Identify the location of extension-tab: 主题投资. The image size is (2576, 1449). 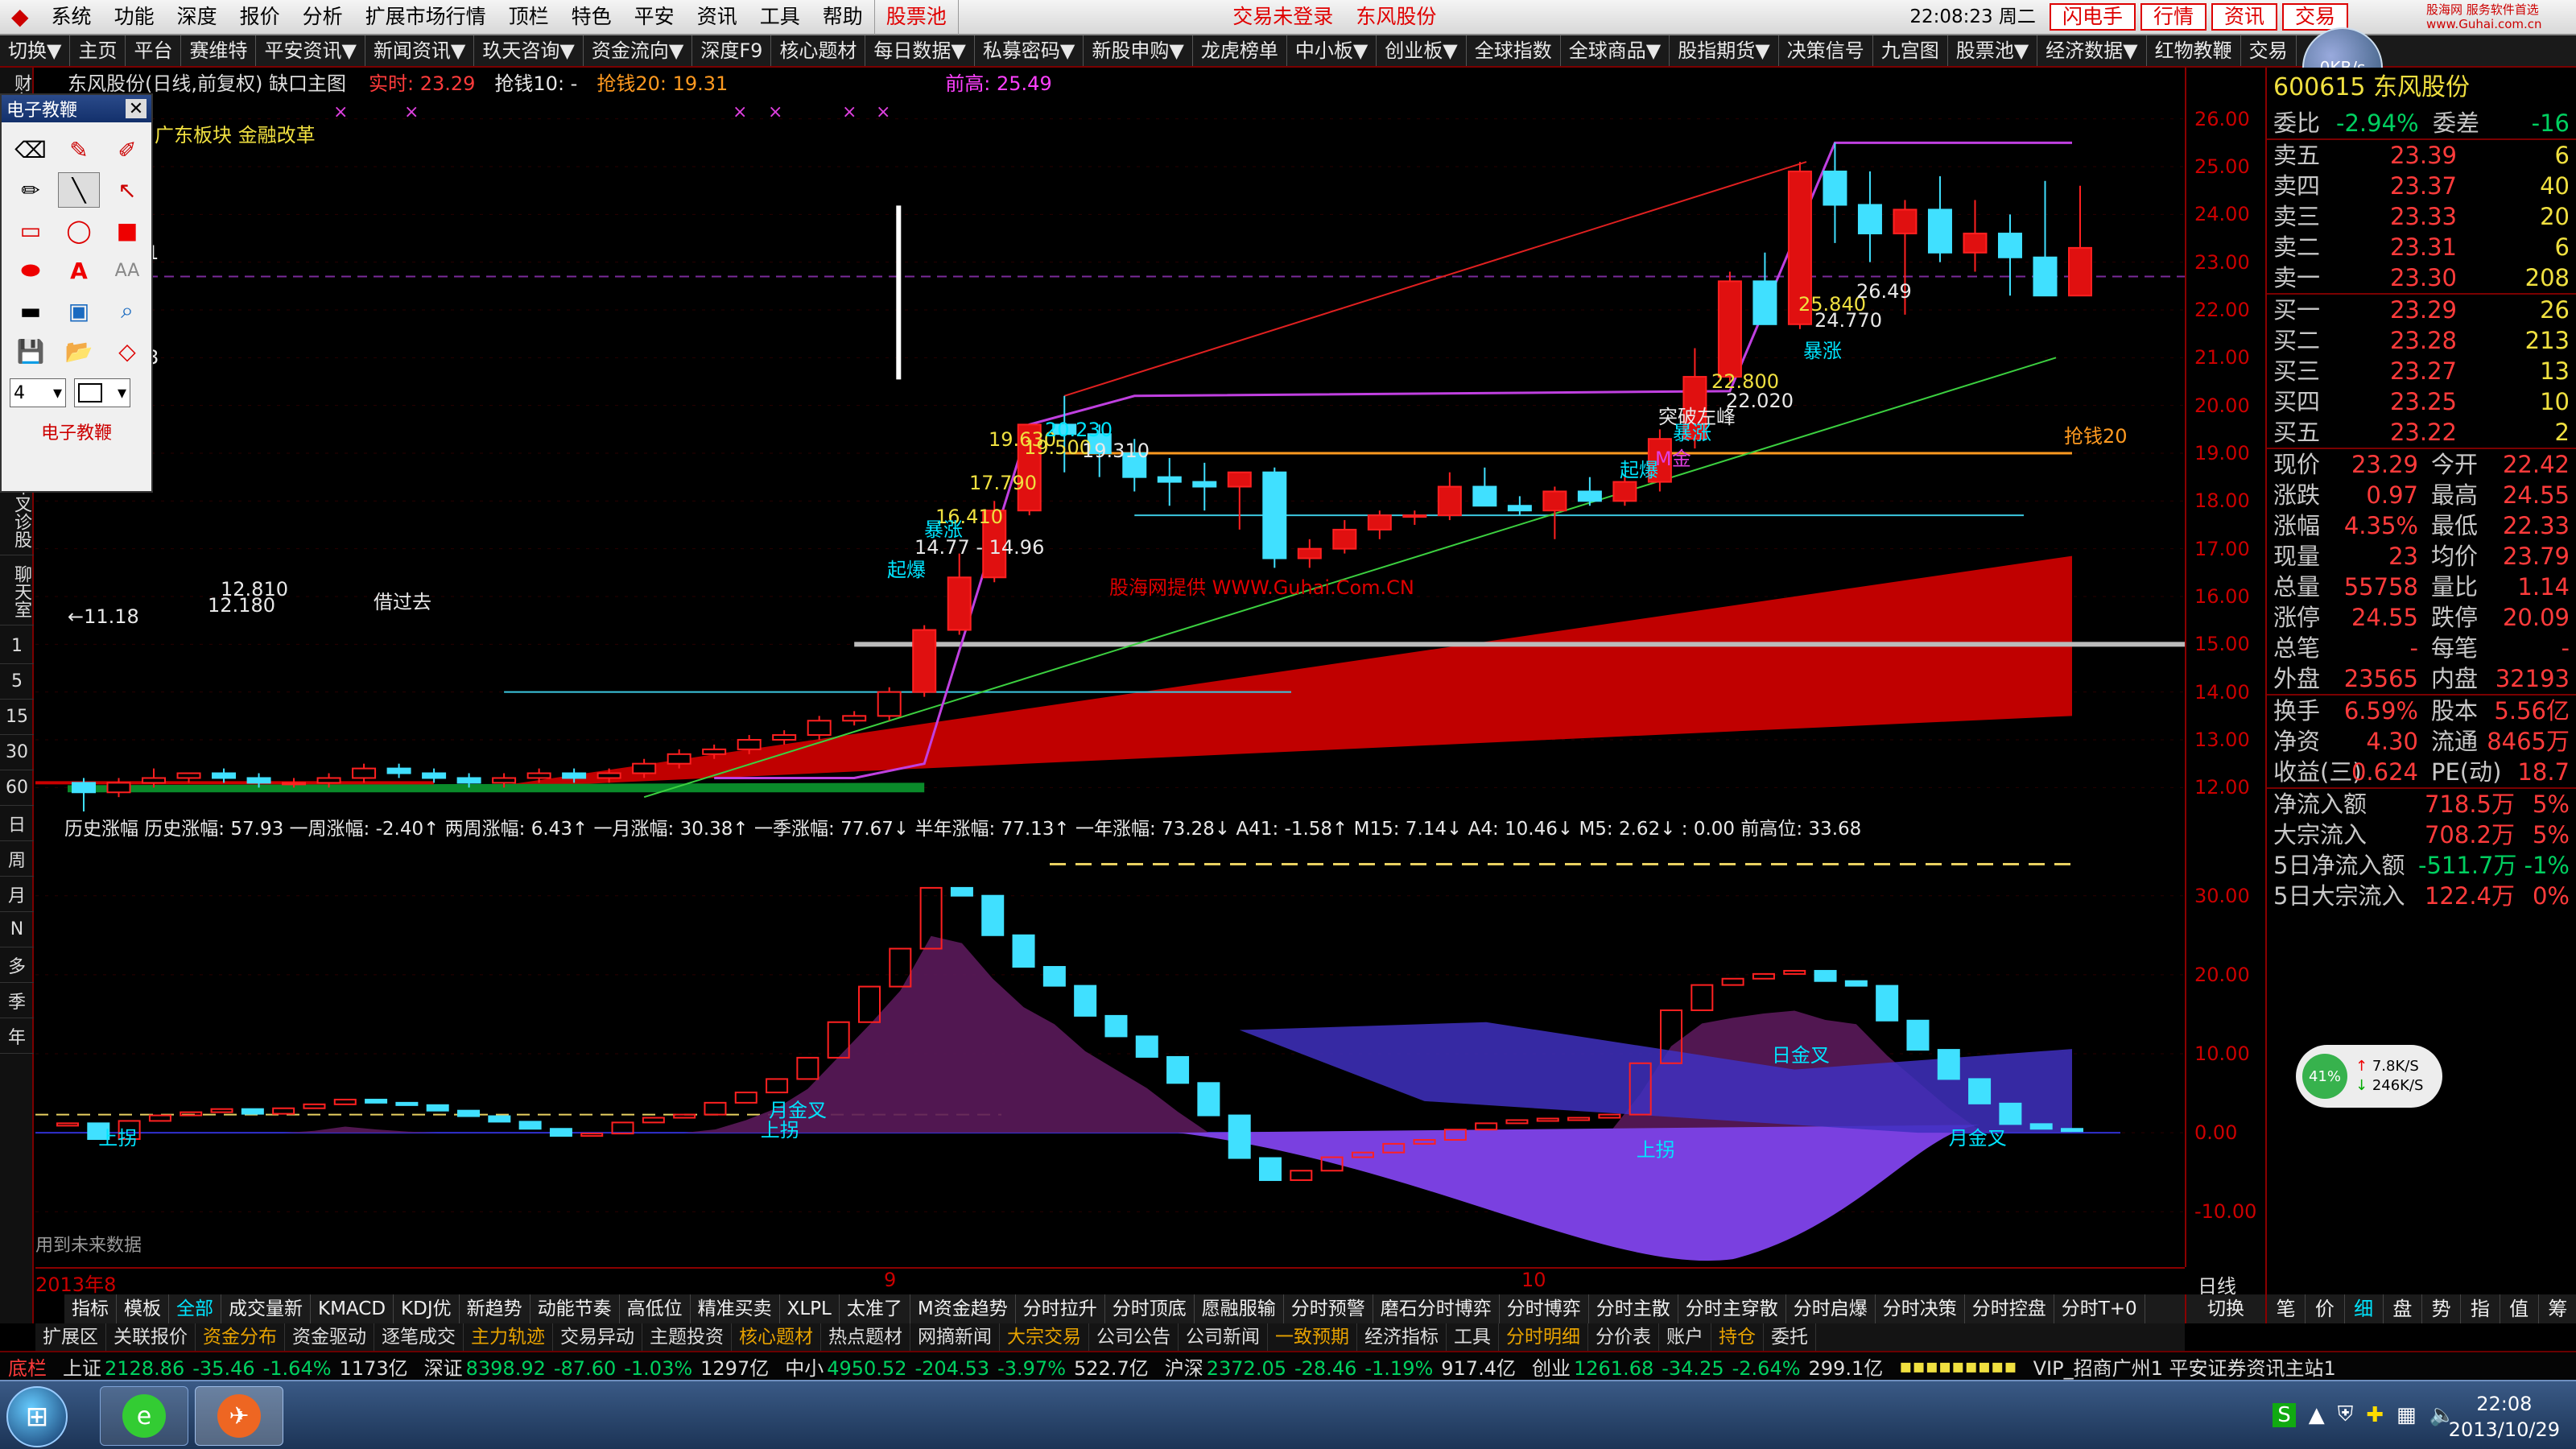
(687, 1337).